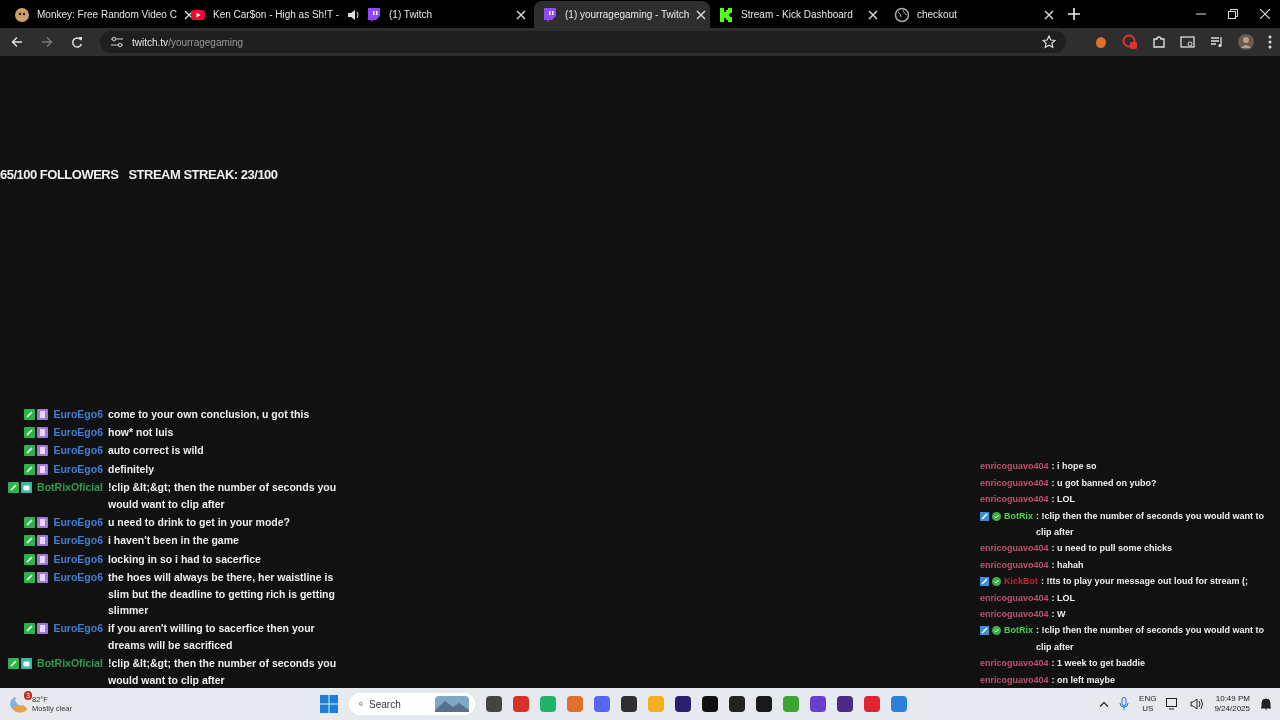  Describe the element at coordinates (94, 14) in the screenshot. I see `browser-tab: Monkey: Free Random Video C` at that location.